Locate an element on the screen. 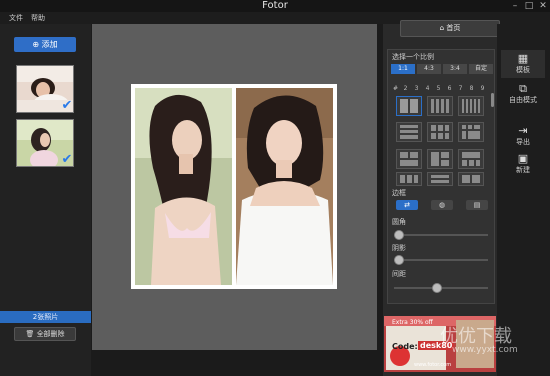 Image resolution: width=550 pixels, height=376 pixels. swap-icon: ⇄ is located at coordinates (407, 205).